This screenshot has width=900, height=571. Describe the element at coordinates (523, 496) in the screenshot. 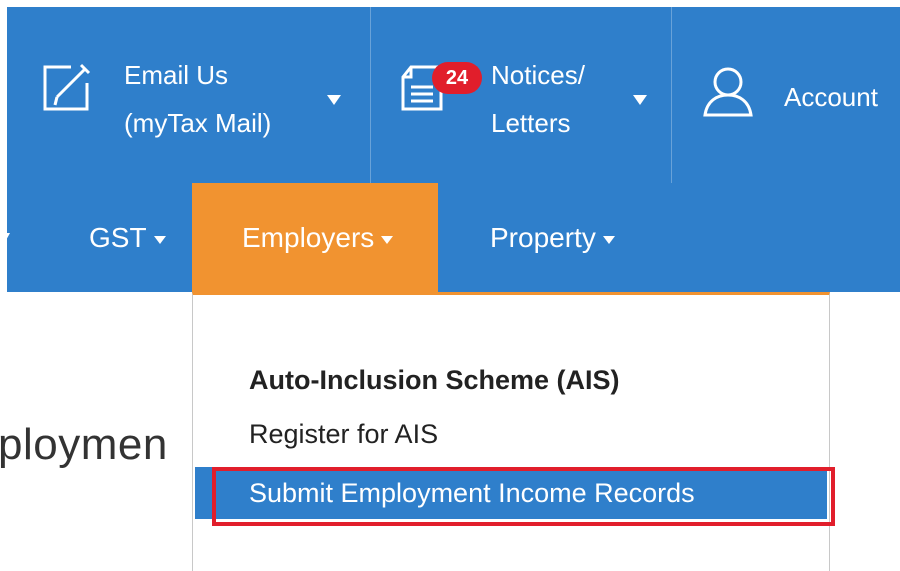

I see `highlight-annotation-box` at that location.